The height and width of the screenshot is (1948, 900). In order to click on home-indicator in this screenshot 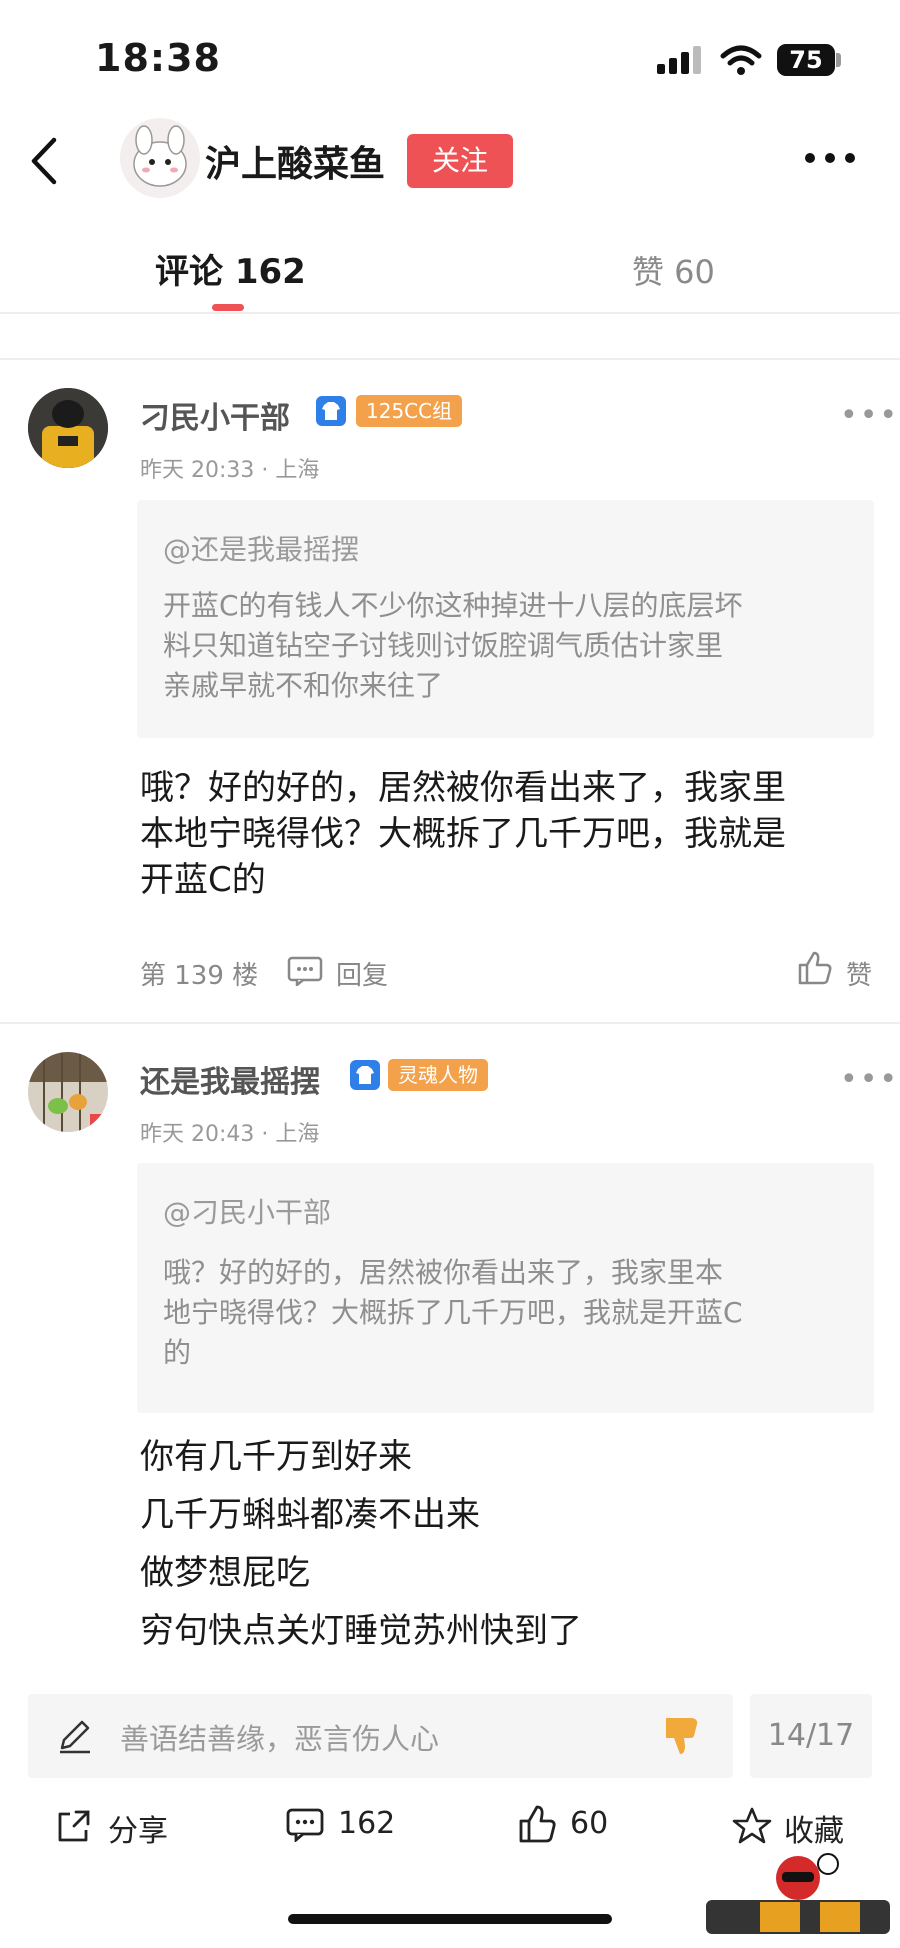, I will do `click(450, 1919)`.